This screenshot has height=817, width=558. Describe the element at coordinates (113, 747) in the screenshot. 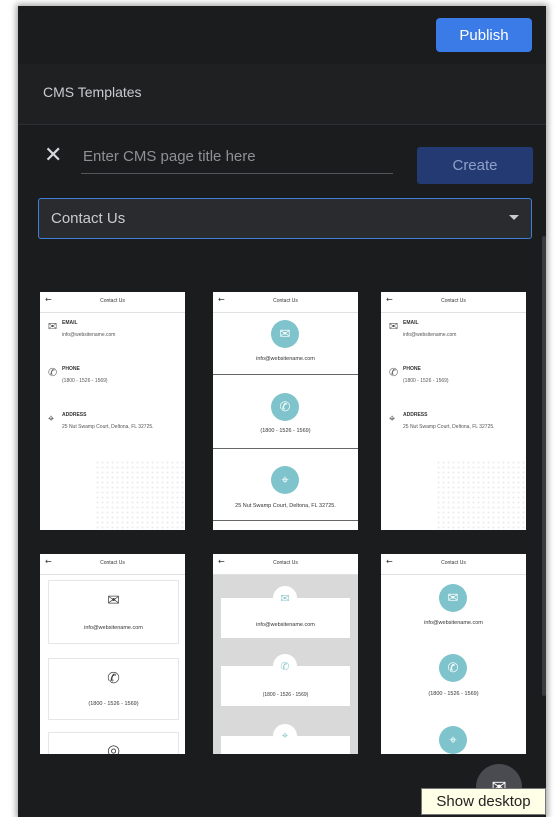

I see `location-pin-icon: ◎` at that location.